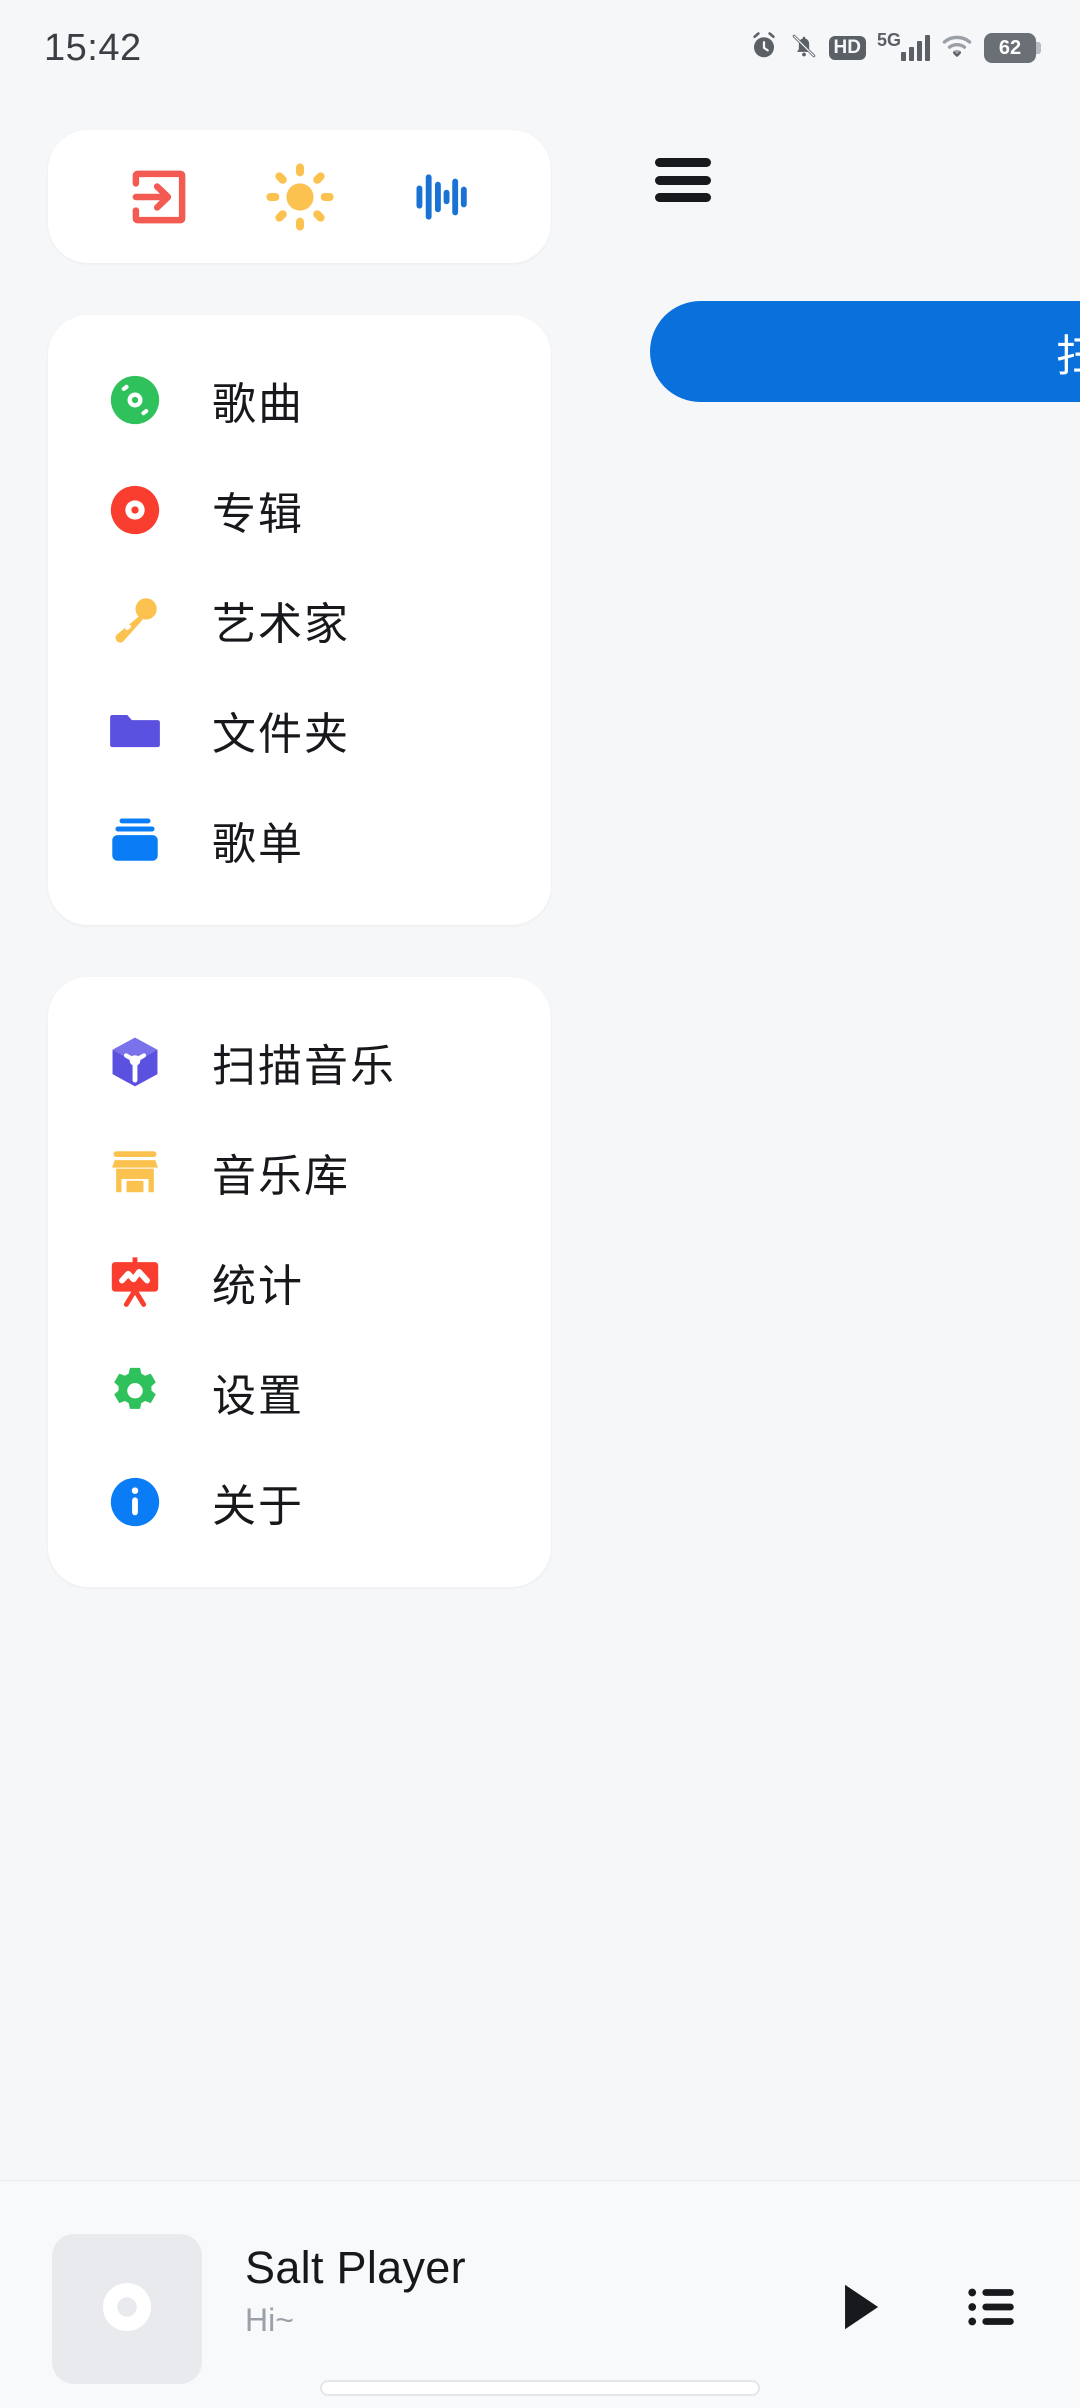 This screenshot has height=2408, width=1080. Describe the element at coordinates (135, 1392) in the screenshot. I see `gear-icon` at that location.